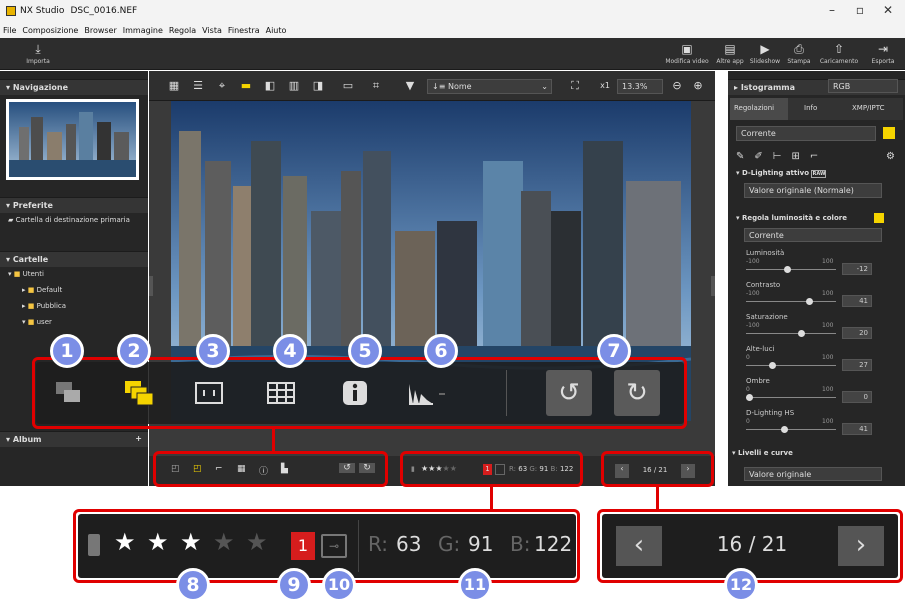  I want to click on focus-point-icon, so click(209, 393).